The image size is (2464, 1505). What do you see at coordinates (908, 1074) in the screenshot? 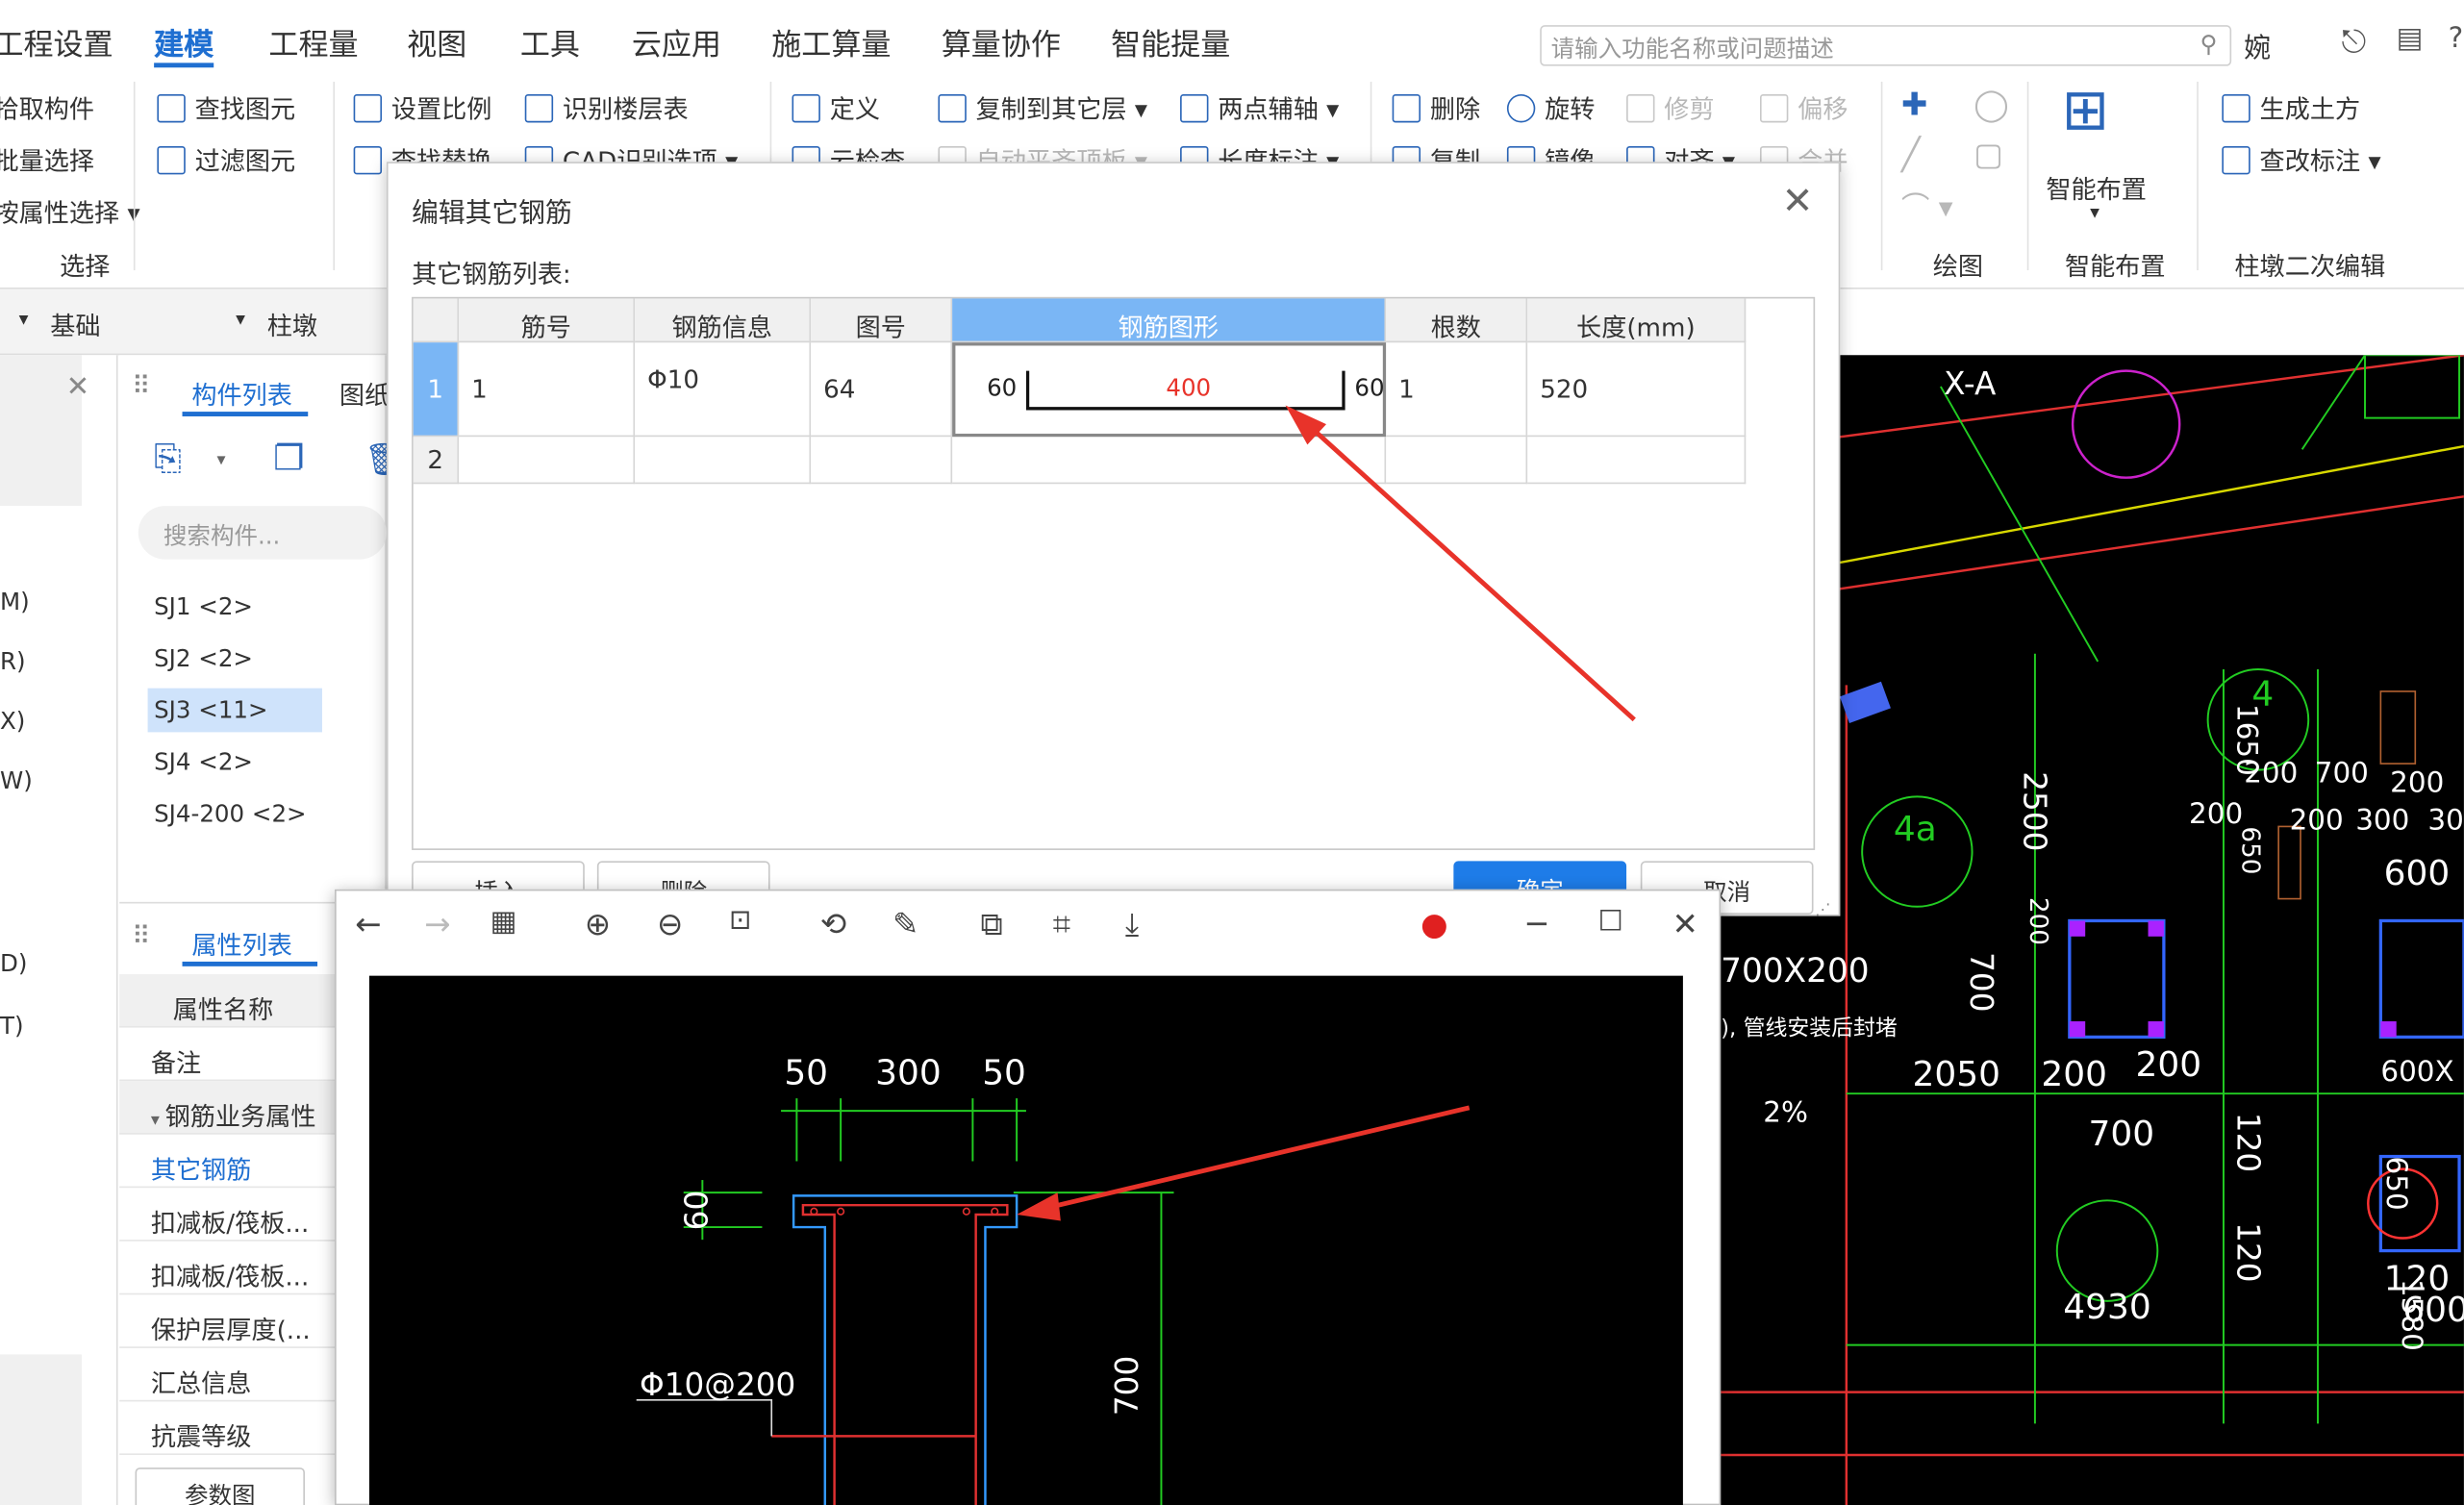
I see `dim-label: 300` at bounding box center [908, 1074].